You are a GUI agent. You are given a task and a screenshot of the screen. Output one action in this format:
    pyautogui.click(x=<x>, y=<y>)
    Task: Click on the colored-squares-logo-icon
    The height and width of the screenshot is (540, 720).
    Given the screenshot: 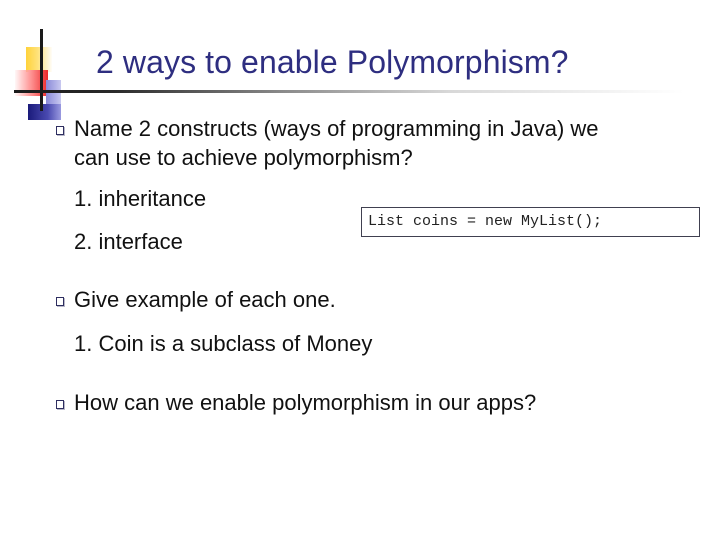 What is the action you would take?
    pyautogui.click(x=35, y=62)
    